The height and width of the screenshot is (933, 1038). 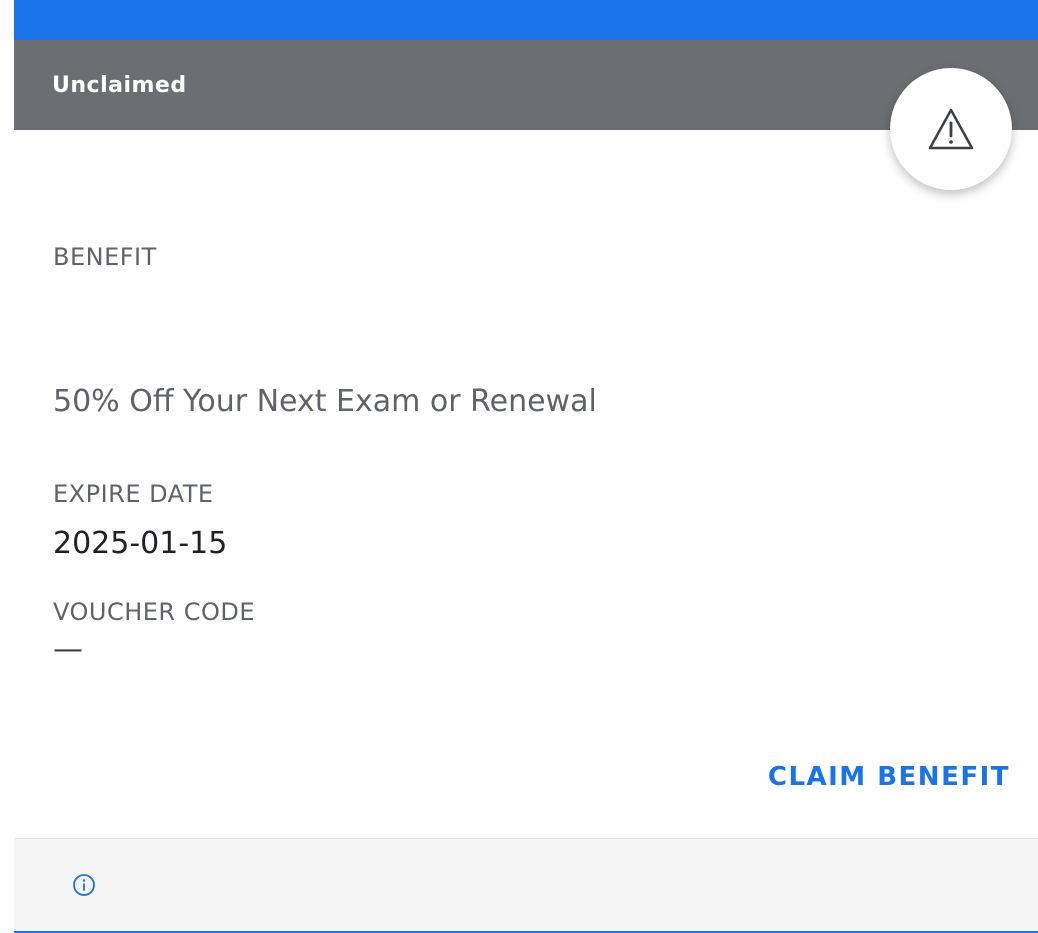 I want to click on warning-badge, so click(x=951, y=129).